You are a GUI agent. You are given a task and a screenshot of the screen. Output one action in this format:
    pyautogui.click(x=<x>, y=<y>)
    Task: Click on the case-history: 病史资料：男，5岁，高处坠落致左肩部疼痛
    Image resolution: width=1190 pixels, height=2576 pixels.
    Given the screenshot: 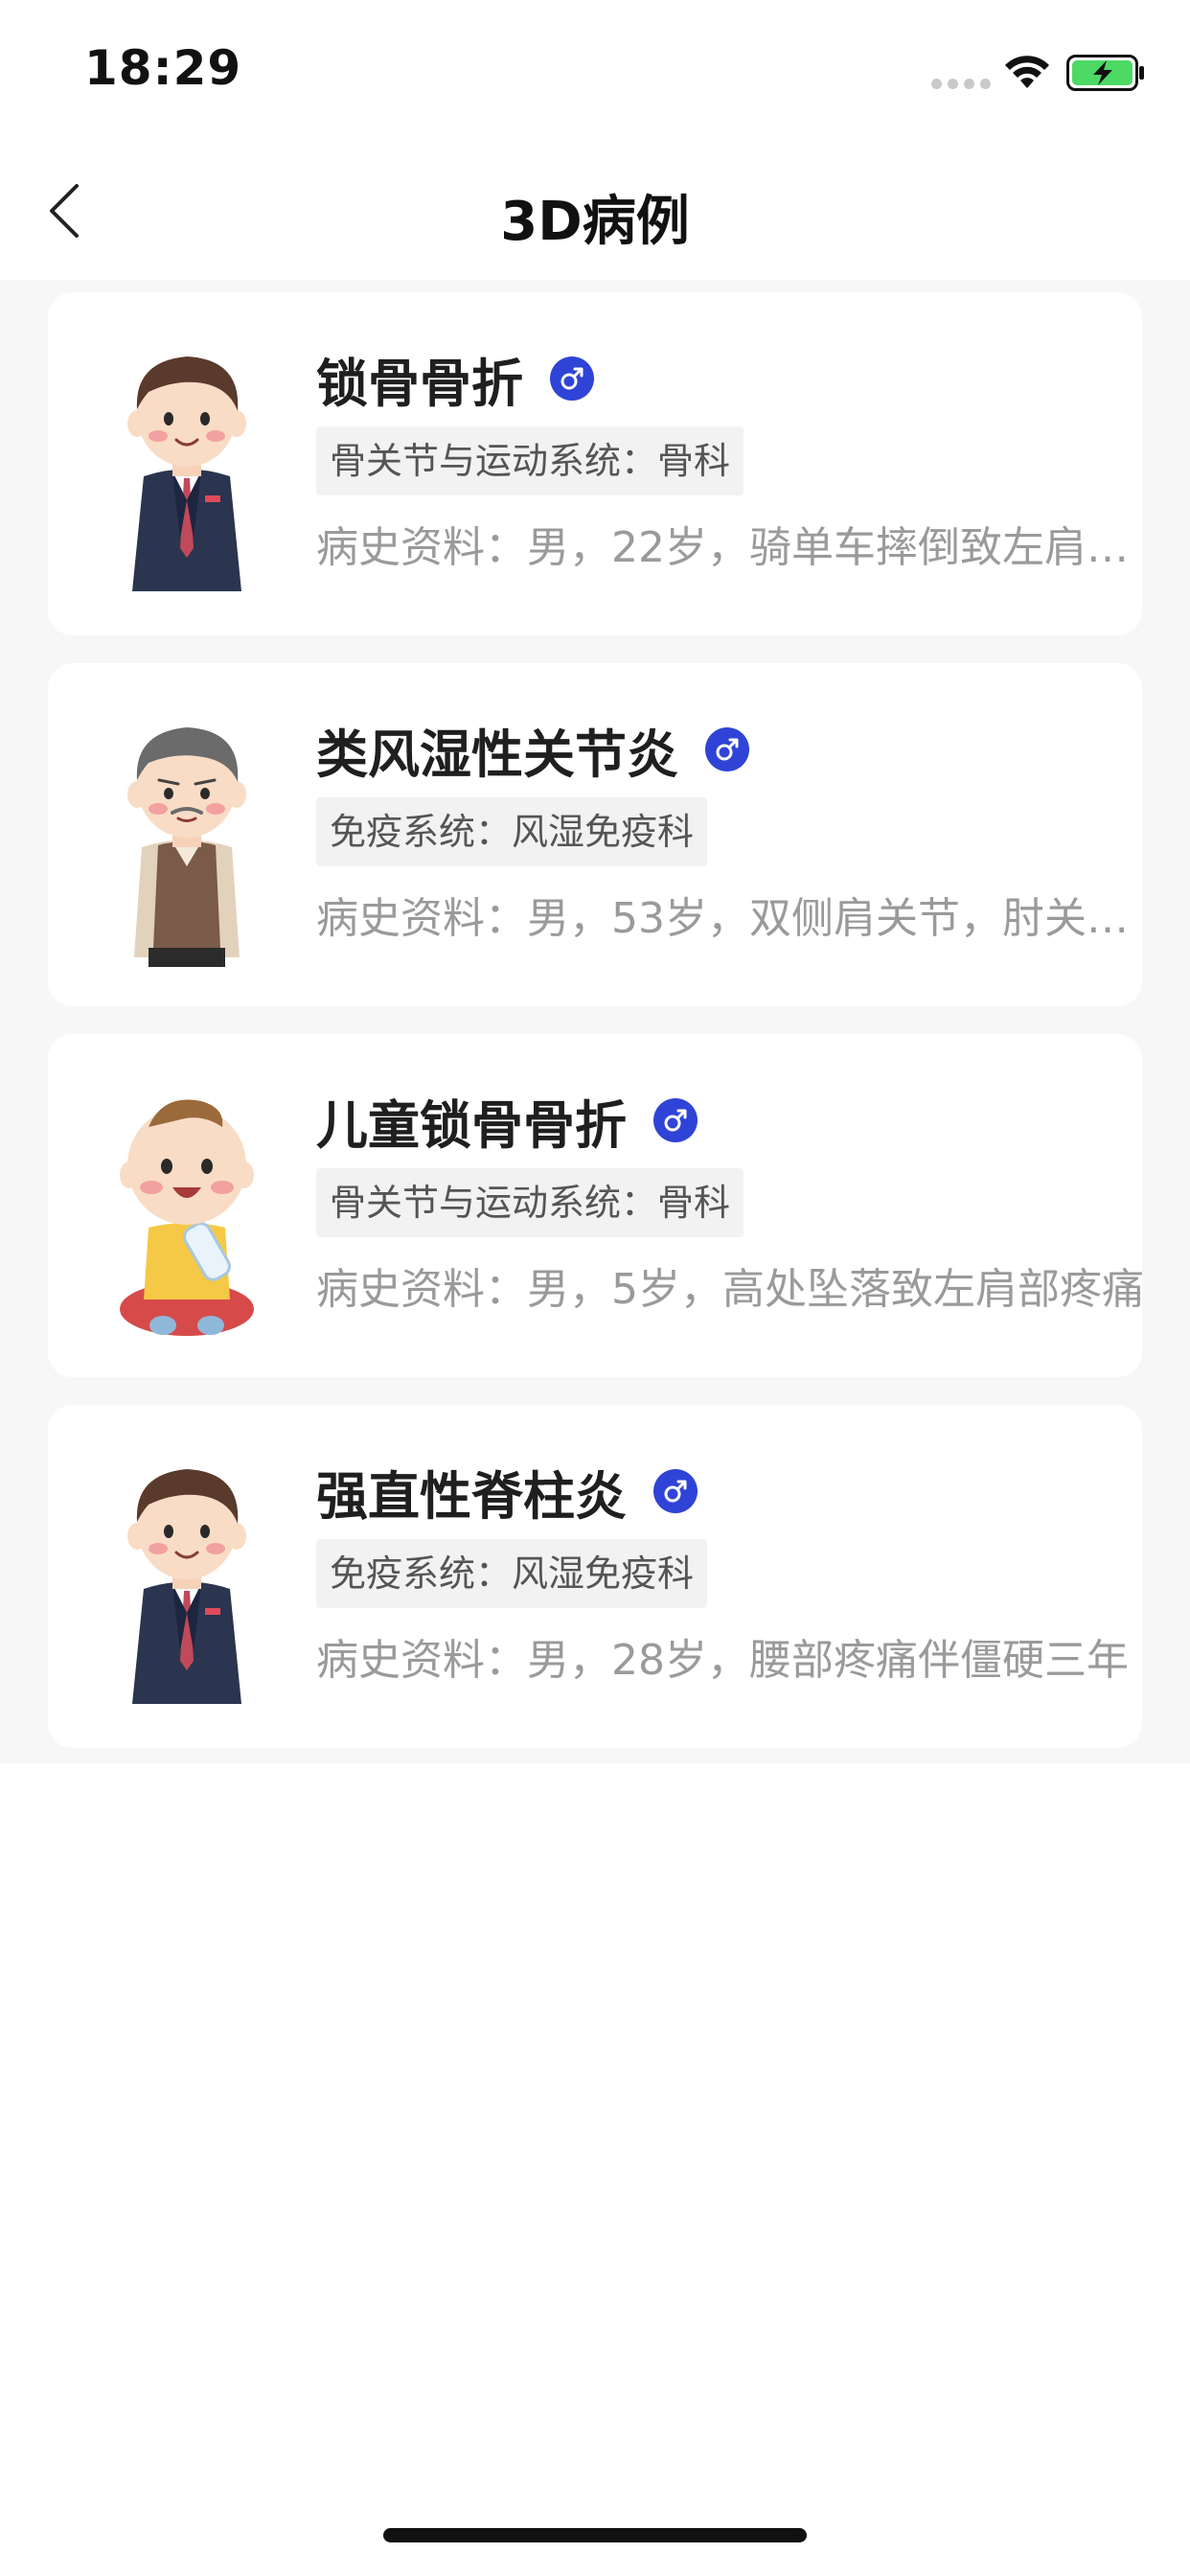 What is the action you would take?
    pyautogui.click(x=730, y=1289)
    